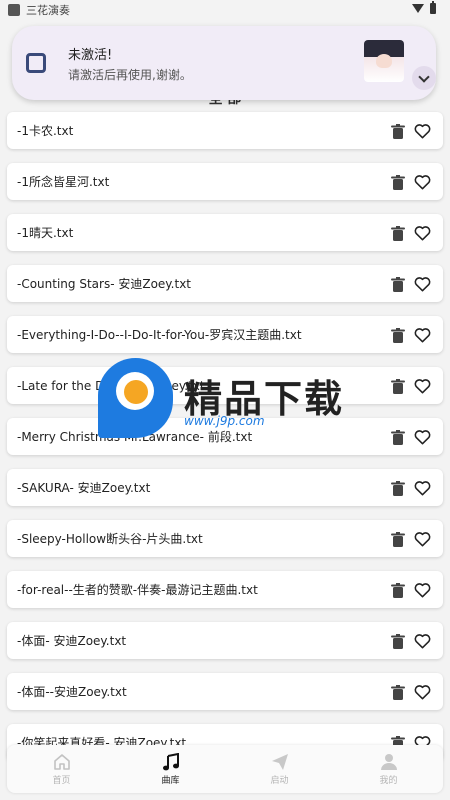 This screenshot has width=450, height=800. Describe the element at coordinates (225, 232) in the screenshot. I see `list-item: -1晴天.txt` at that location.